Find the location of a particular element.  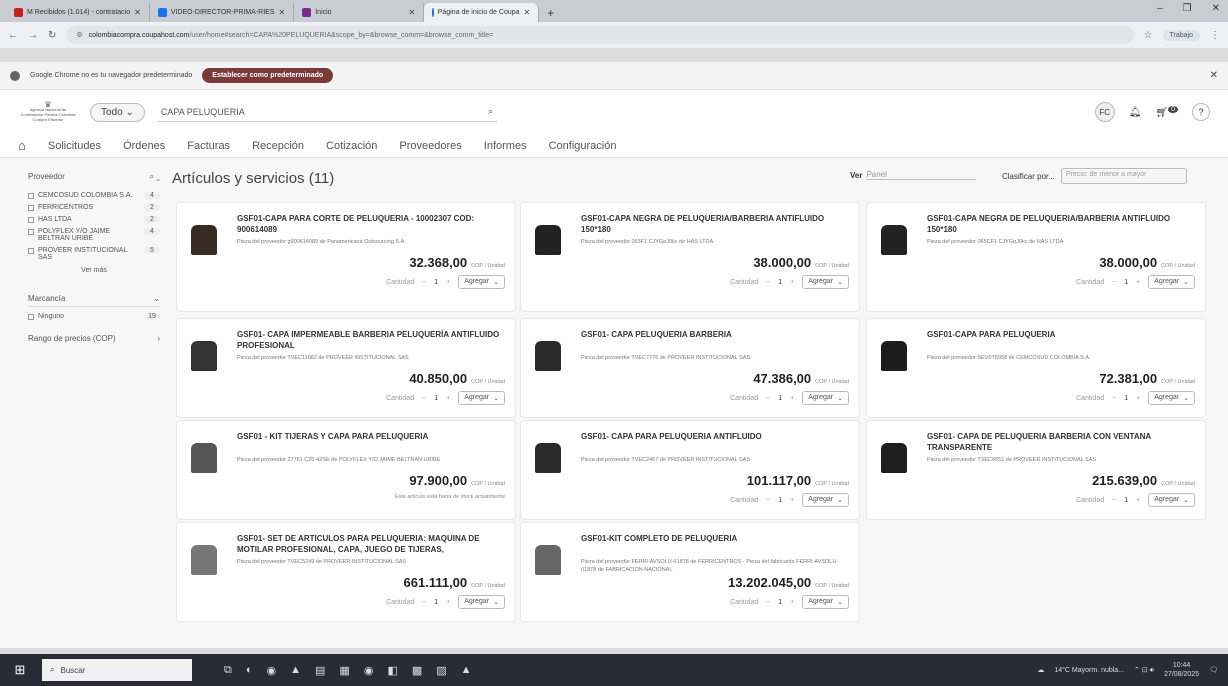

product-title: GSF01-CAPA PARA PELUQUERIA is located at coordinates (1062, 334).